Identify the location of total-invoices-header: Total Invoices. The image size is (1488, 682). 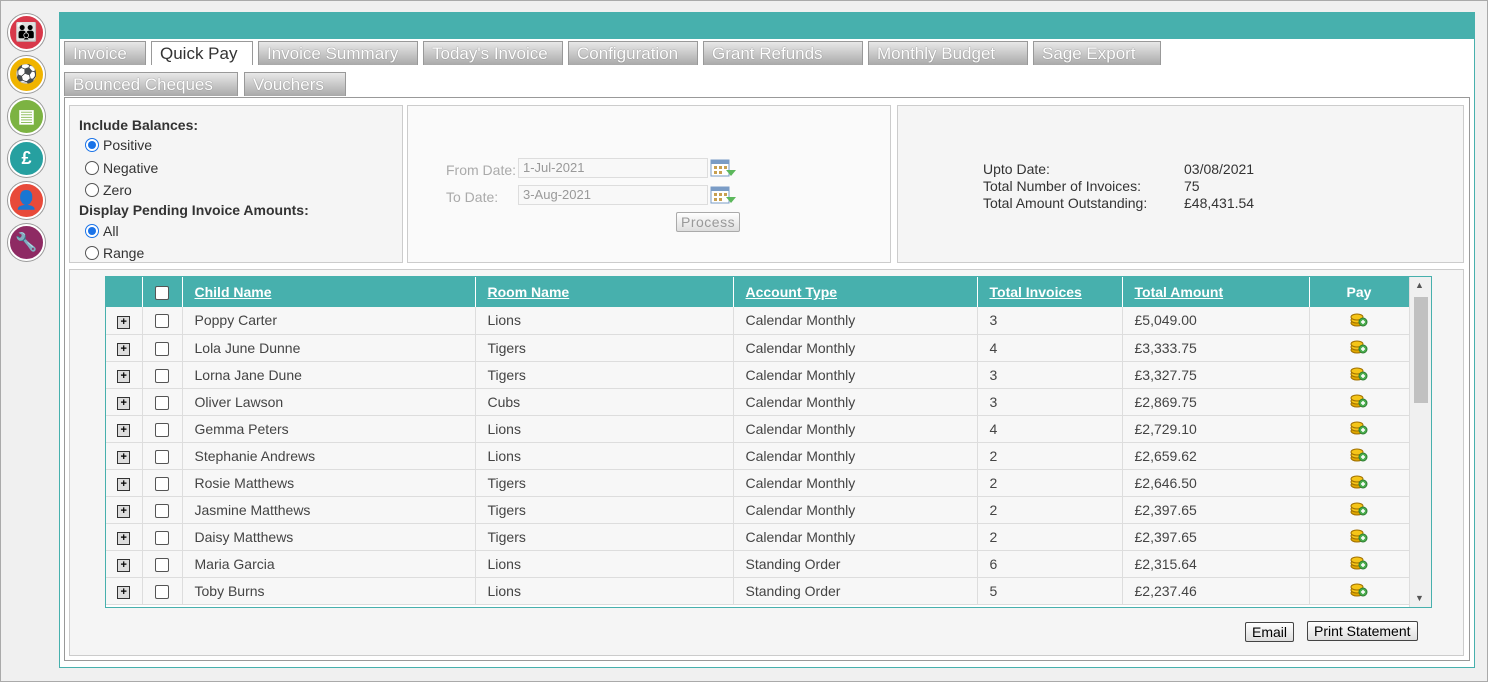
(1050, 292).